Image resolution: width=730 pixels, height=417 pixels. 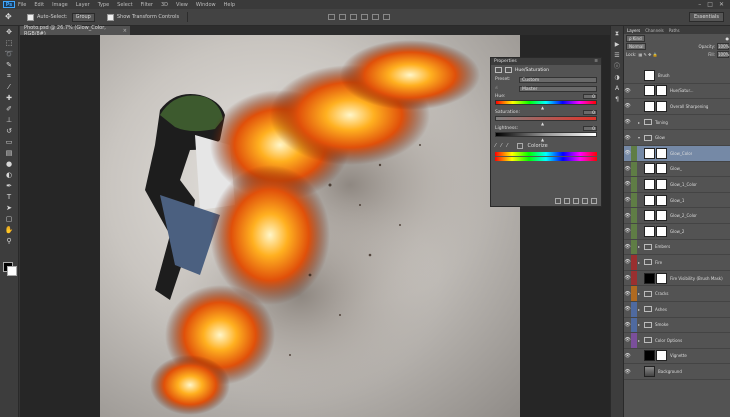 What do you see at coordinates (677, 372) in the screenshot?
I see `layer-row: 👁 Background` at bounding box center [677, 372].